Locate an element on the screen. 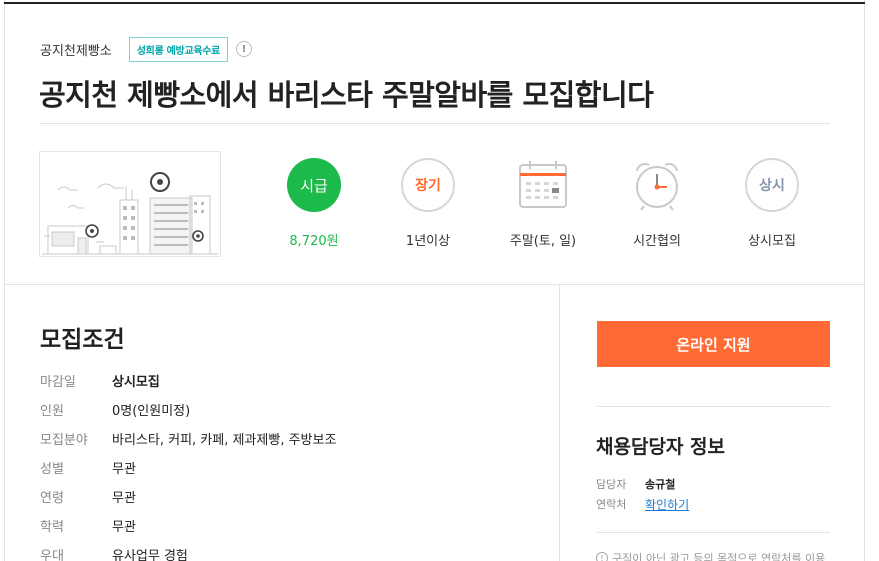 The width and height of the screenshot is (879, 561). stat-time: 시간협의 is located at coordinates (657, 203).